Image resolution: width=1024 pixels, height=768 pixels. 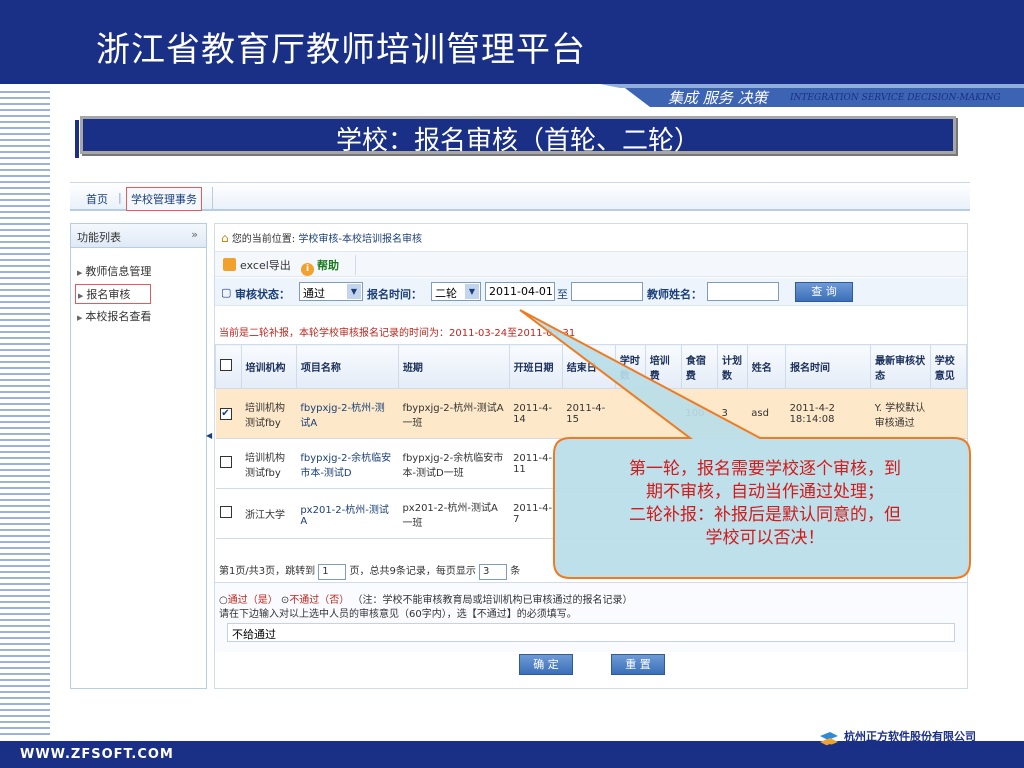 I want to click on page-jump-input: 1, so click(x=332, y=572).